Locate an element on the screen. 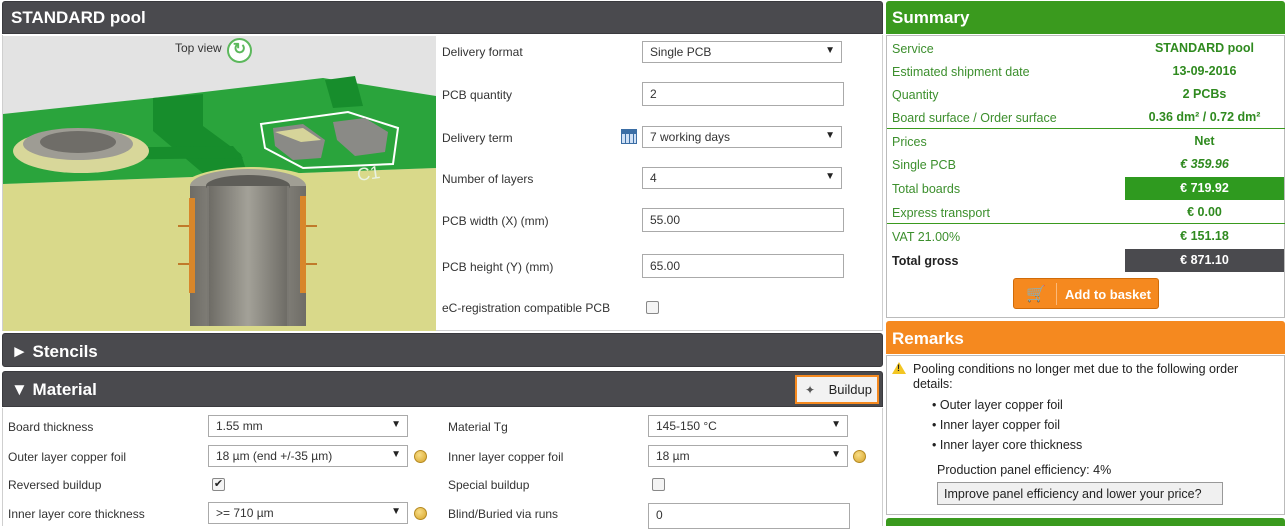  delivery-term-label: Delivery term is located at coordinates (477, 138).